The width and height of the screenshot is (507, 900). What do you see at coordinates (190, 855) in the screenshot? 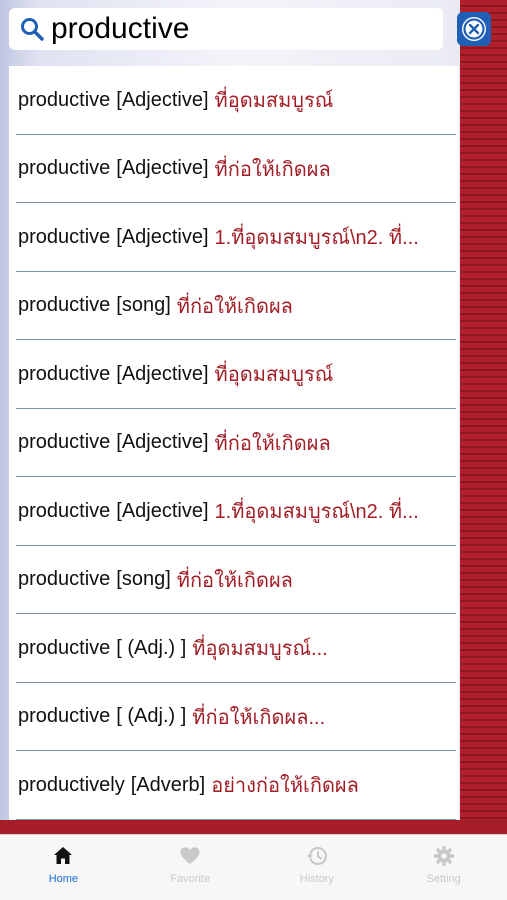
I see `heart-icon` at bounding box center [190, 855].